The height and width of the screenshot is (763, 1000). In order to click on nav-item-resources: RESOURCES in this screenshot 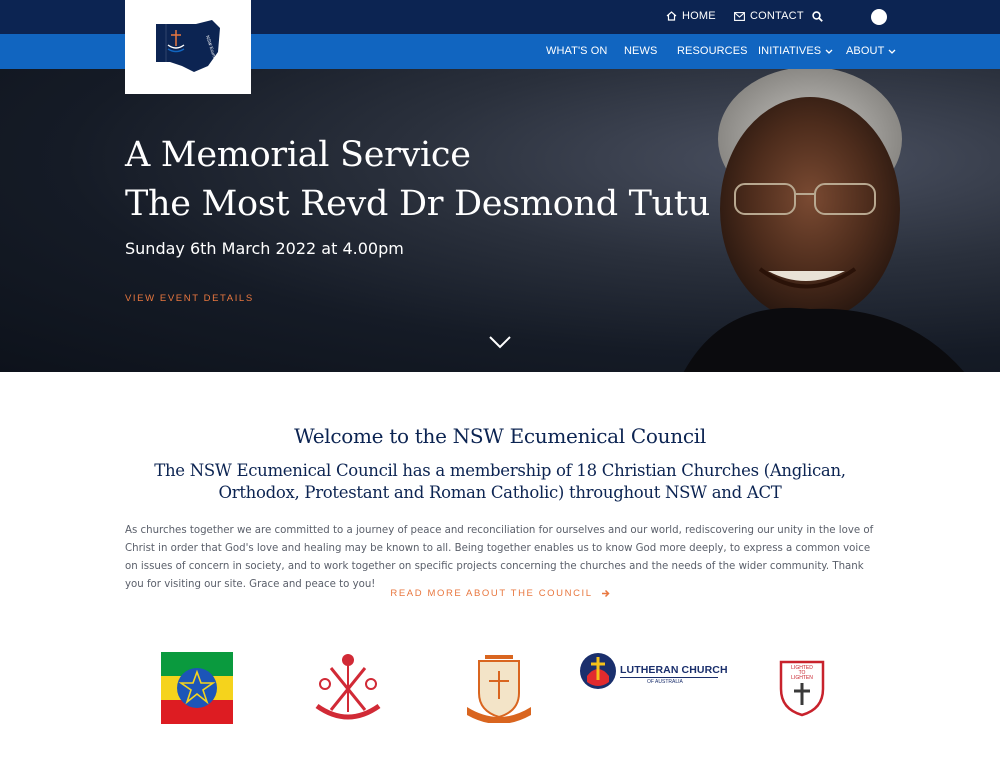, I will do `click(712, 51)`.